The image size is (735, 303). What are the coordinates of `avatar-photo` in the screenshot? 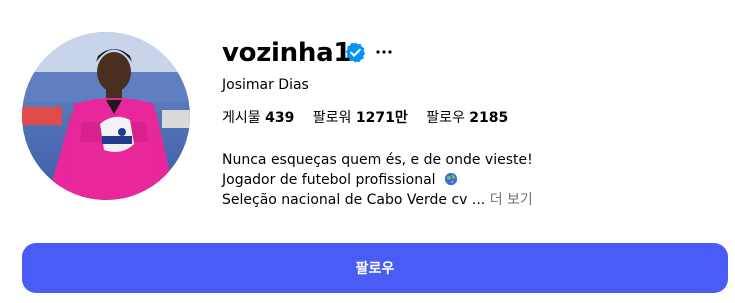 It's located at (106, 116).